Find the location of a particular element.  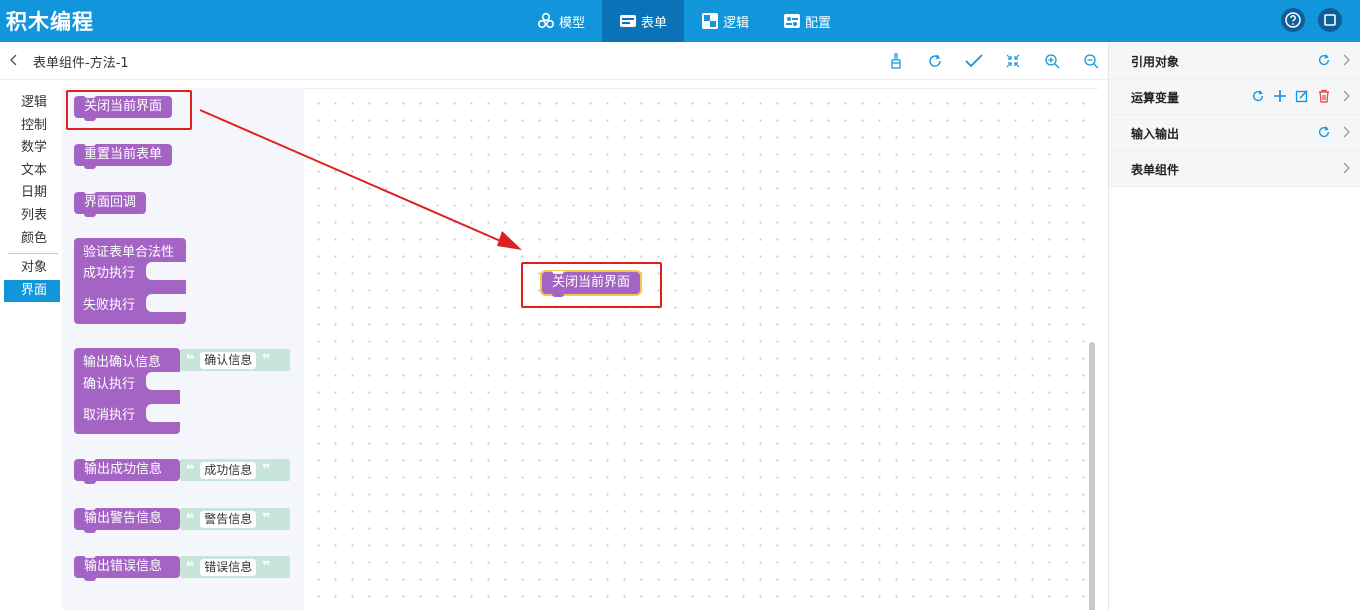

main-nav: 模型 表单 逻辑 配置 is located at coordinates (684, 21).